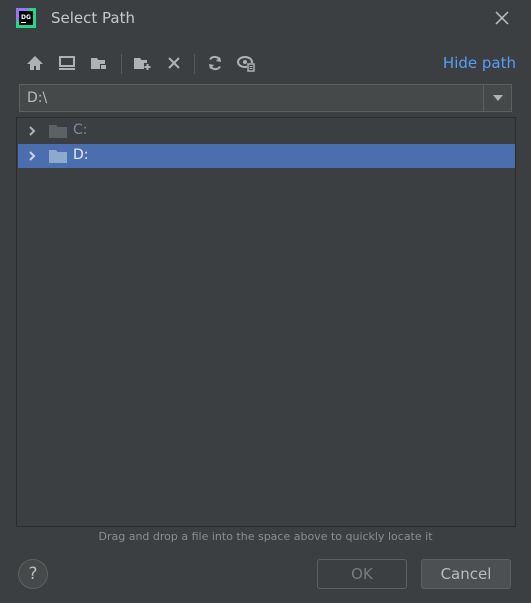 This screenshot has width=531, height=603. I want to click on hide-path-link: Hide path, so click(479, 63).